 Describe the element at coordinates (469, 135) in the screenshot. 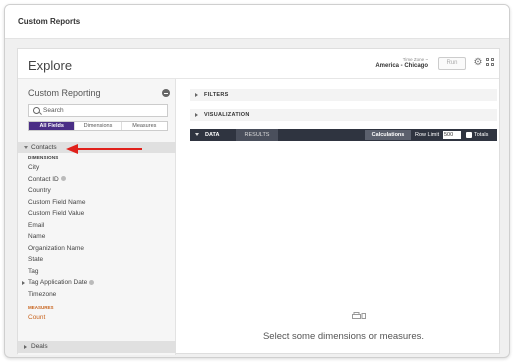

I see `totals-checkbox` at that location.